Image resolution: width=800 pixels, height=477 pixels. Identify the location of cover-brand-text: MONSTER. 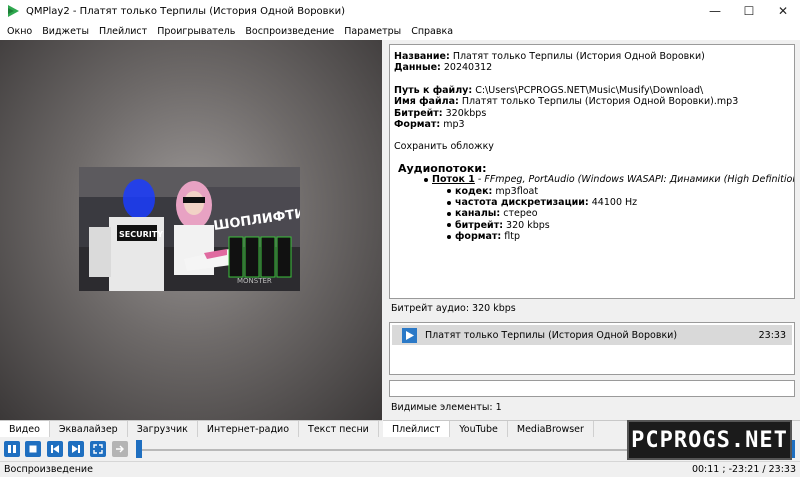
(254, 281).